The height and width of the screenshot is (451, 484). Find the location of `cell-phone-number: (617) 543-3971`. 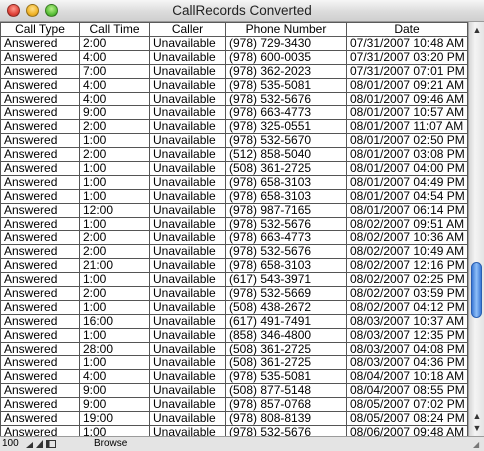

cell-phone-number: (617) 543-3971 is located at coordinates (286, 280).